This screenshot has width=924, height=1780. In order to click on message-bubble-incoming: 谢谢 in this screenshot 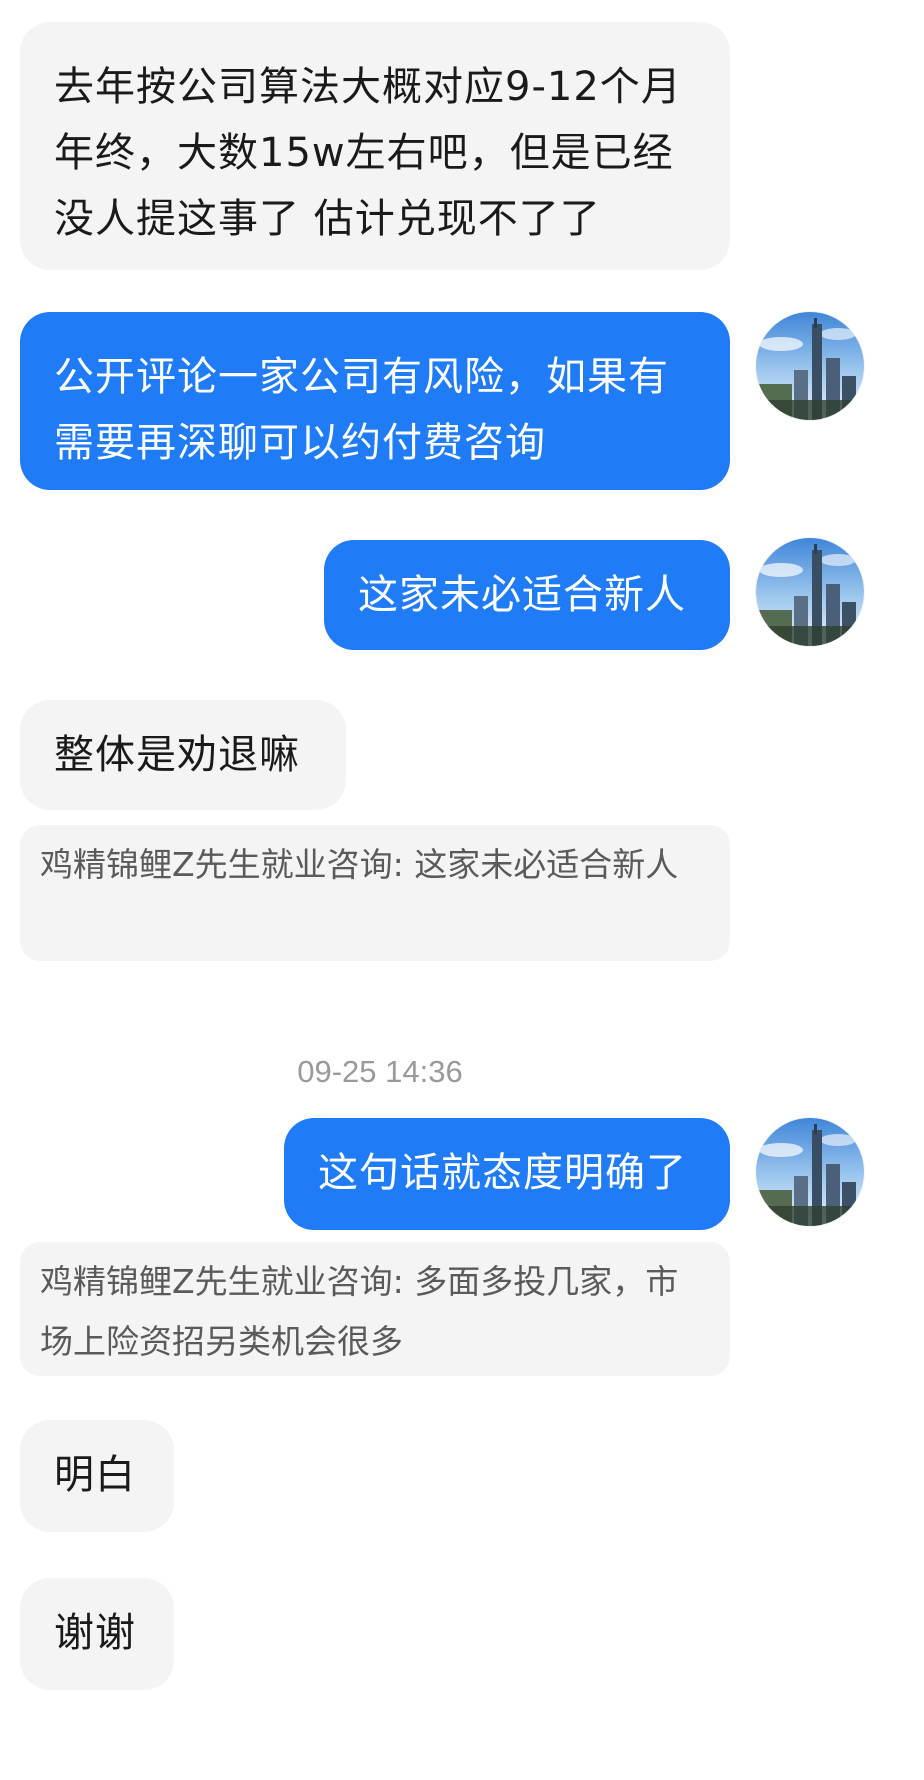, I will do `click(97, 1634)`.